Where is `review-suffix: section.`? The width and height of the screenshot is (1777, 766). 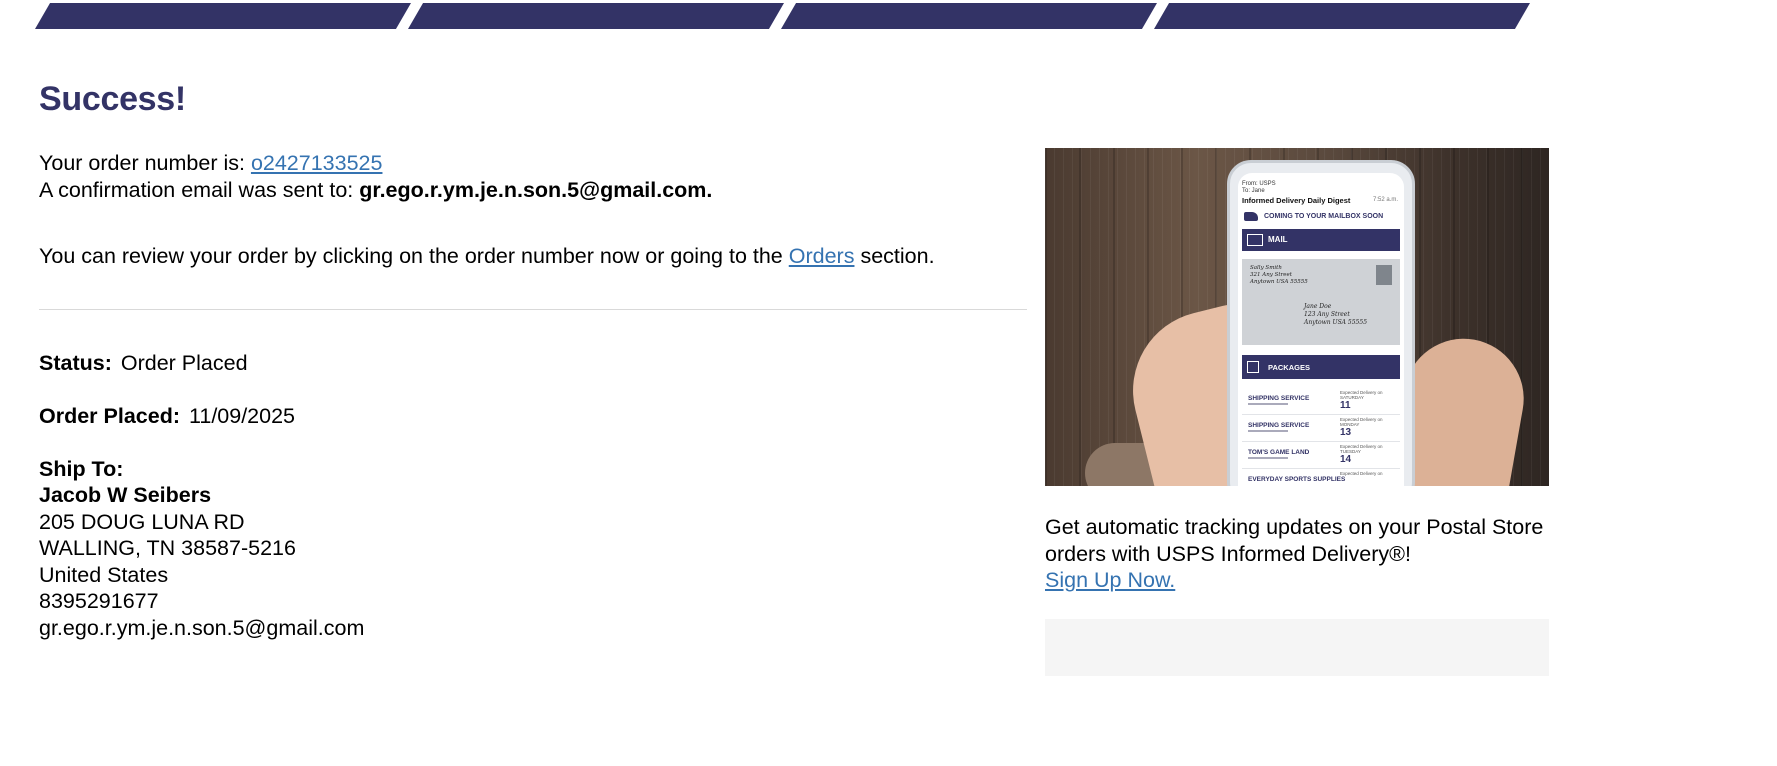 review-suffix: section. is located at coordinates (894, 256).